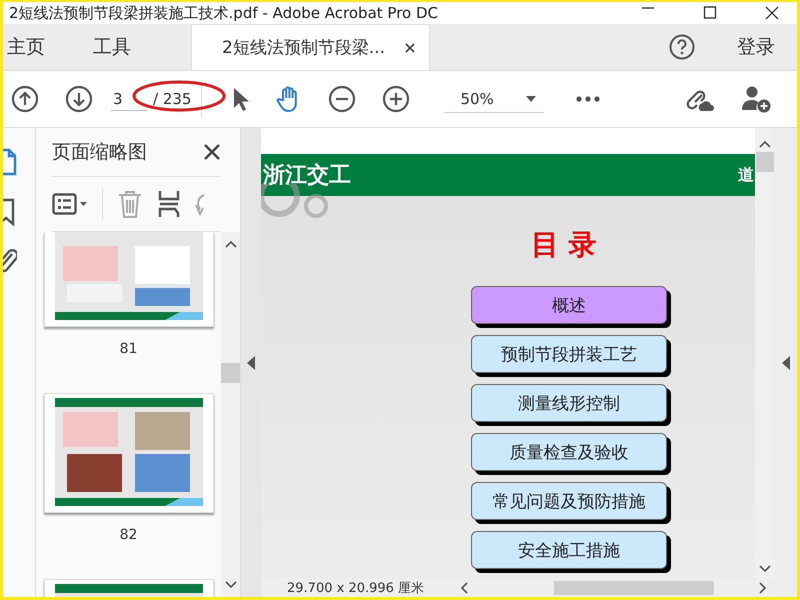 The width and height of the screenshot is (800, 600). Describe the element at coordinates (396, 99) in the screenshot. I see `zoom-in-icon` at that location.